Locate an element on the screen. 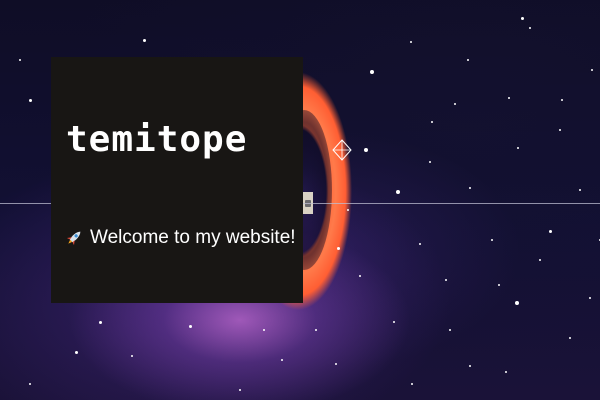  welcome-message: Welcome to my website! is located at coordinates (180, 238).